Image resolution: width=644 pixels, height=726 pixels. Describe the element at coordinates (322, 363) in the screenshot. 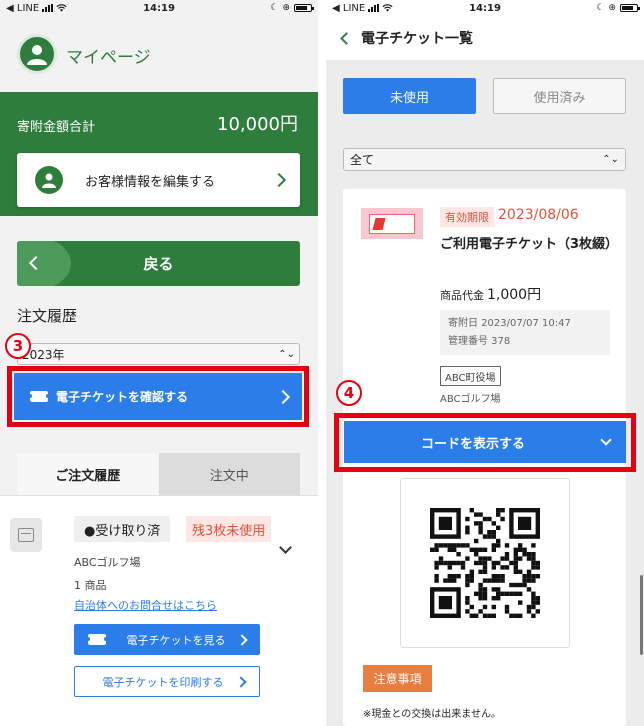

I see `screen-divider` at that location.